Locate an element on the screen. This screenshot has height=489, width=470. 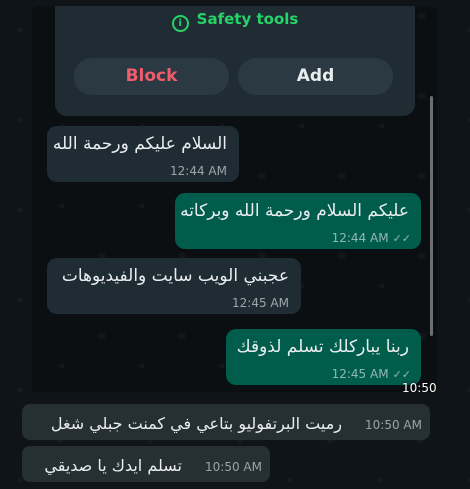
image-time: 10:50 AM is located at coordinates (419, 386).